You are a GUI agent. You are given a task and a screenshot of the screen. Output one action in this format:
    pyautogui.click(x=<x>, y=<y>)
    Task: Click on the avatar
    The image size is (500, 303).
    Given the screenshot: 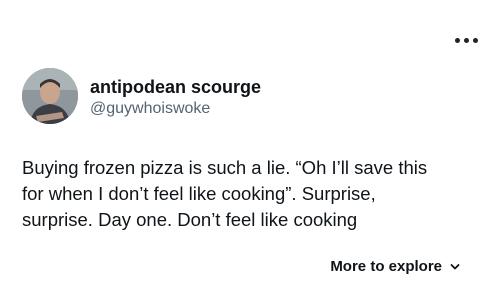 What is the action you would take?
    pyautogui.click(x=50, y=96)
    